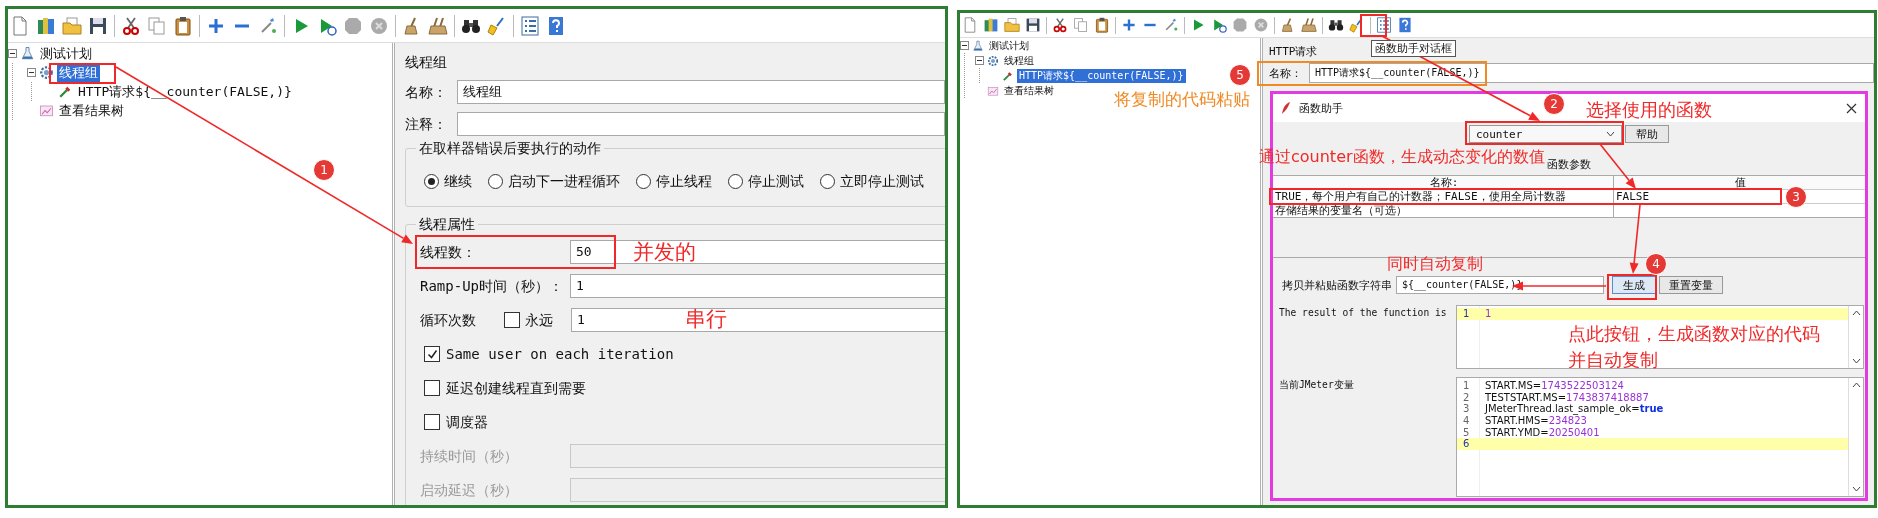 Image resolution: width=1878 pixels, height=518 pixels. I want to click on code-line: START.YMD=20250401, so click(1542, 432).